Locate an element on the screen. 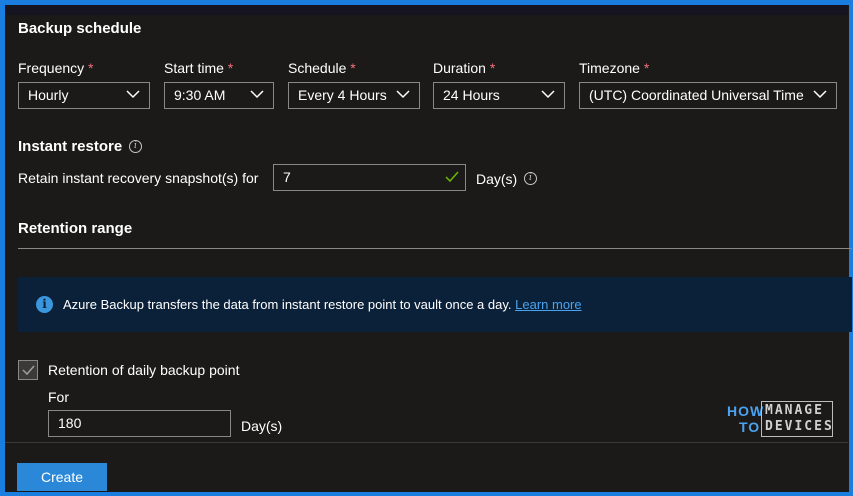 Image resolution: width=853 pixels, height=496 pixels. create-button: Create is located at coordinates (62, 477).